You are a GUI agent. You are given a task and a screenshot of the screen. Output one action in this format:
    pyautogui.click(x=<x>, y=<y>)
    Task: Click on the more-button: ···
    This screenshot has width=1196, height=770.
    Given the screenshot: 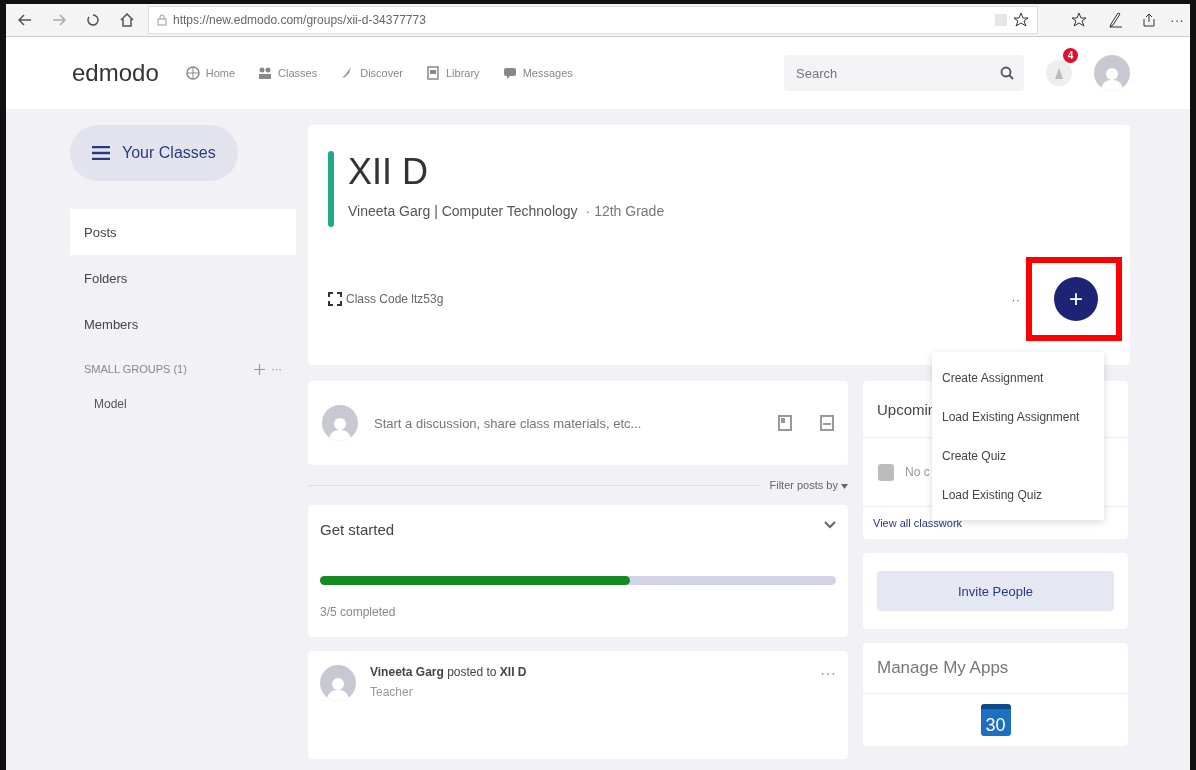 What is the action you would take?
    pyautogui.click(x=1177, y=20)
    